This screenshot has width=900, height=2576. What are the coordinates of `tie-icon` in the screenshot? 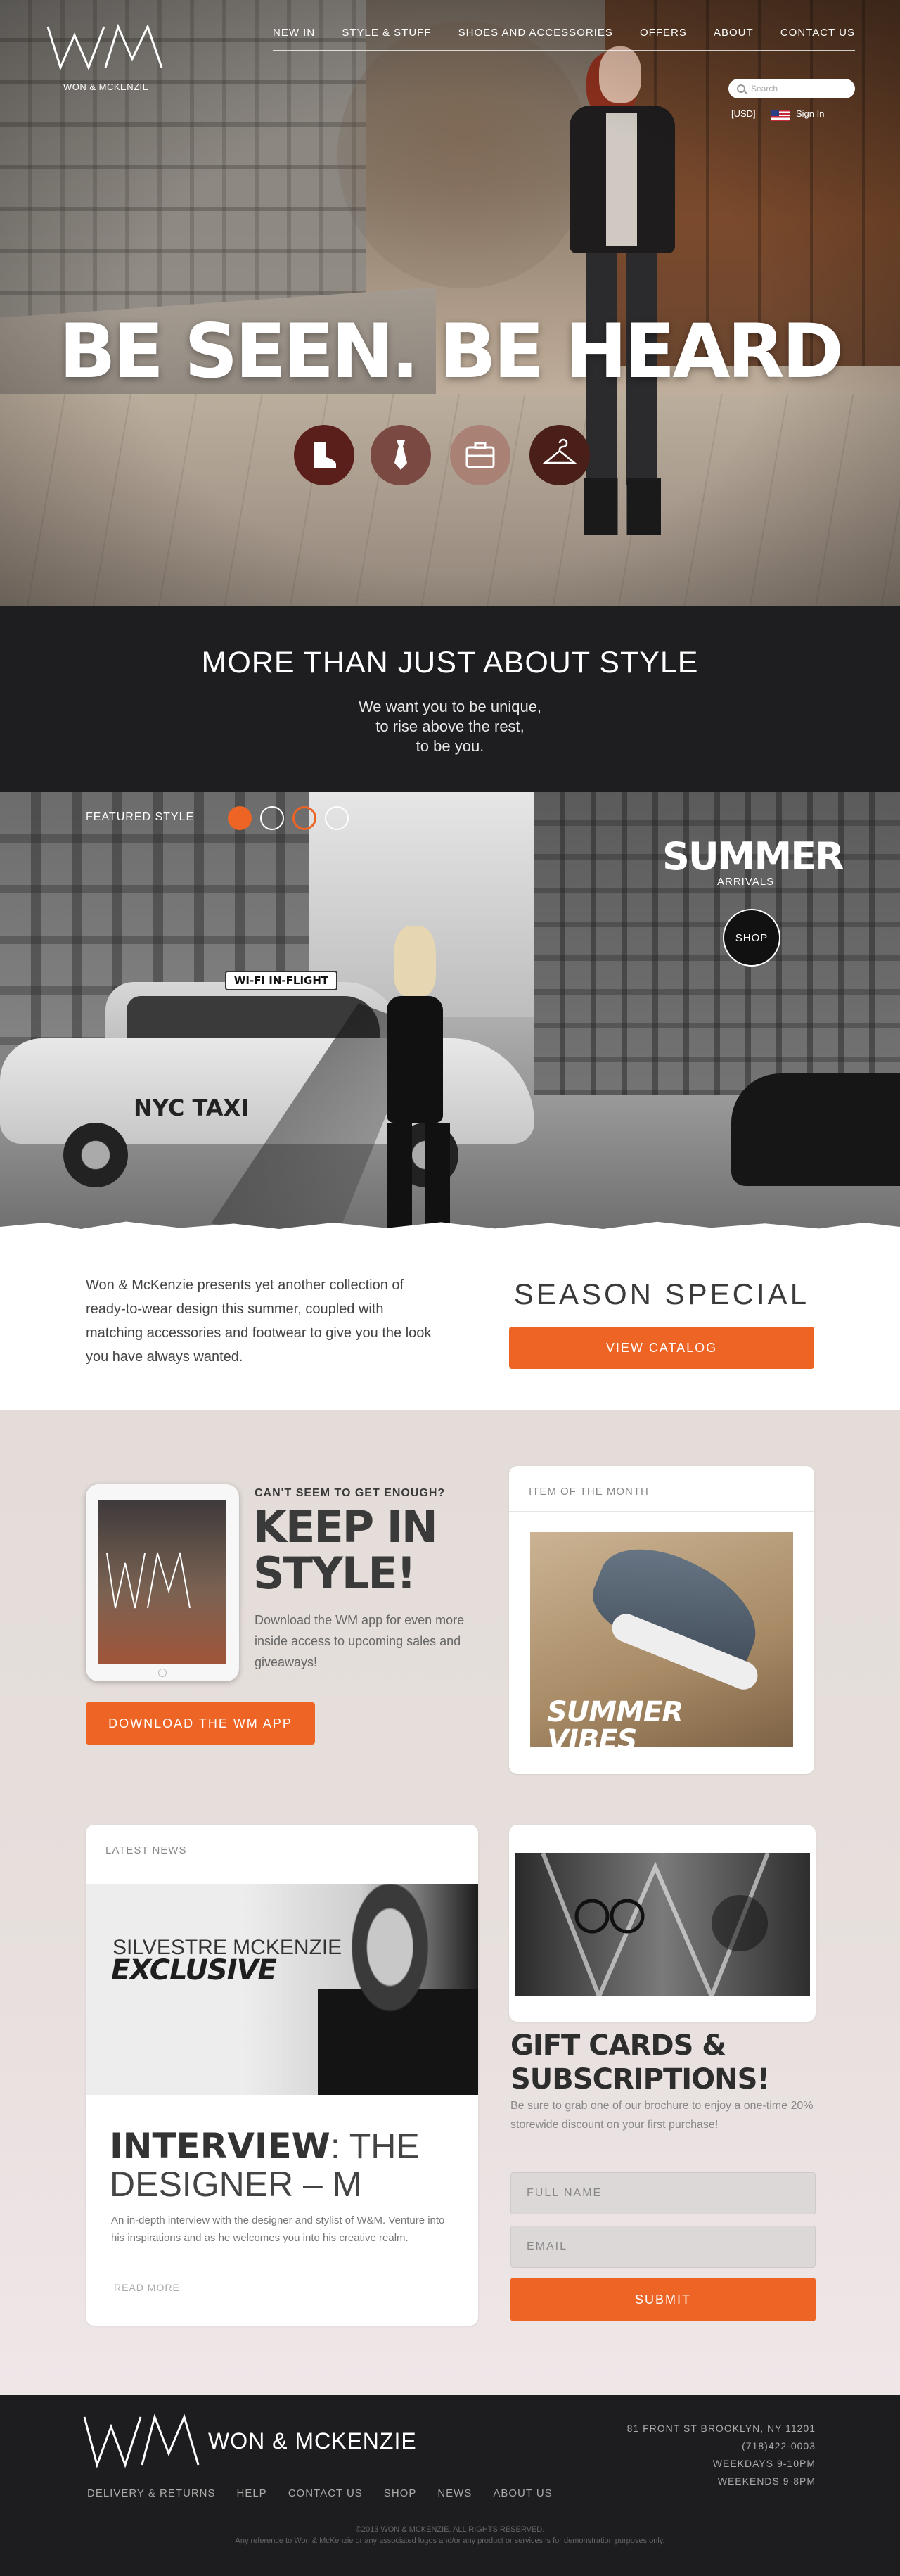 It's located at (401, 455).